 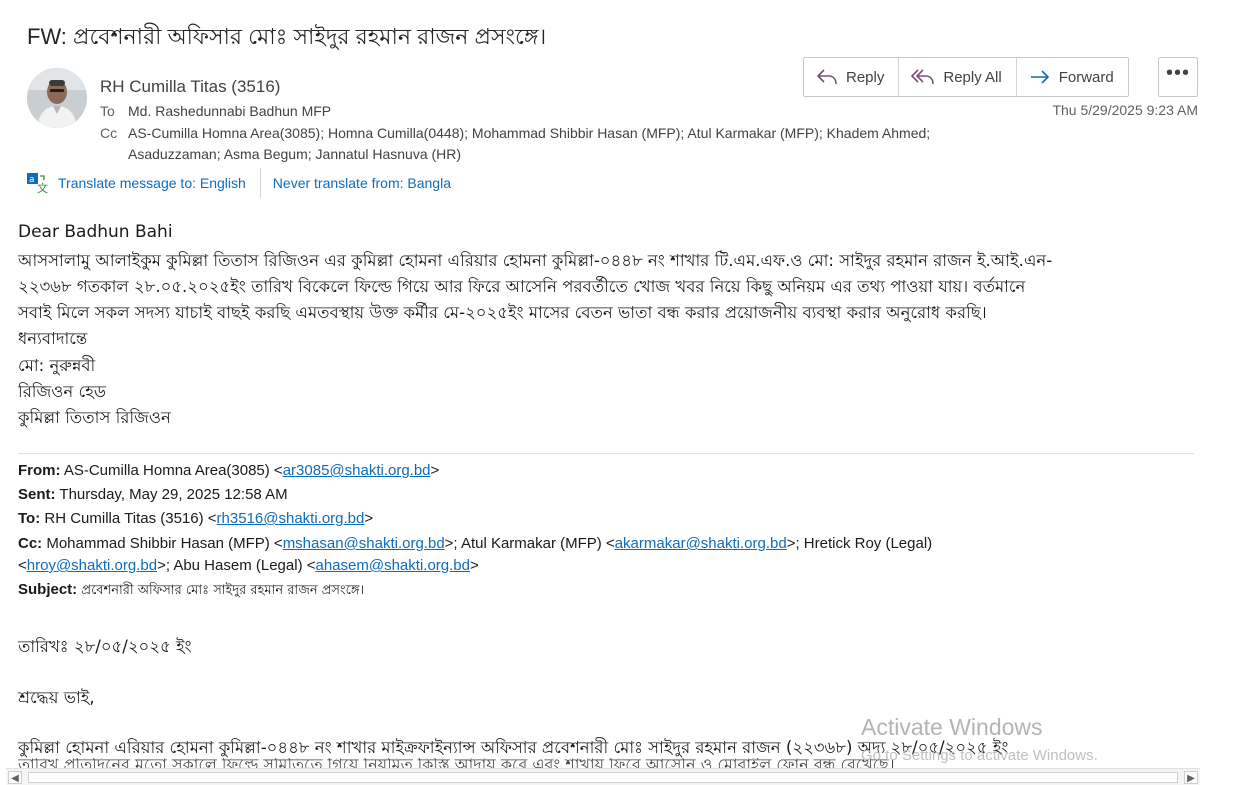 I want to click on forward-icon, so click(x=1039, y=77).